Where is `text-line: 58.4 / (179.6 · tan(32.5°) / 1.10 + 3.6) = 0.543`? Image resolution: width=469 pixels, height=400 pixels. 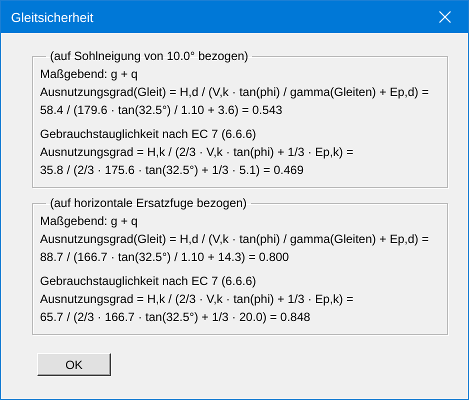 text-line: 58.4 / (179.6 · tan(32.5°) / 1.10 + 3.6) = 0.543 is located at coordinates (161, 110).